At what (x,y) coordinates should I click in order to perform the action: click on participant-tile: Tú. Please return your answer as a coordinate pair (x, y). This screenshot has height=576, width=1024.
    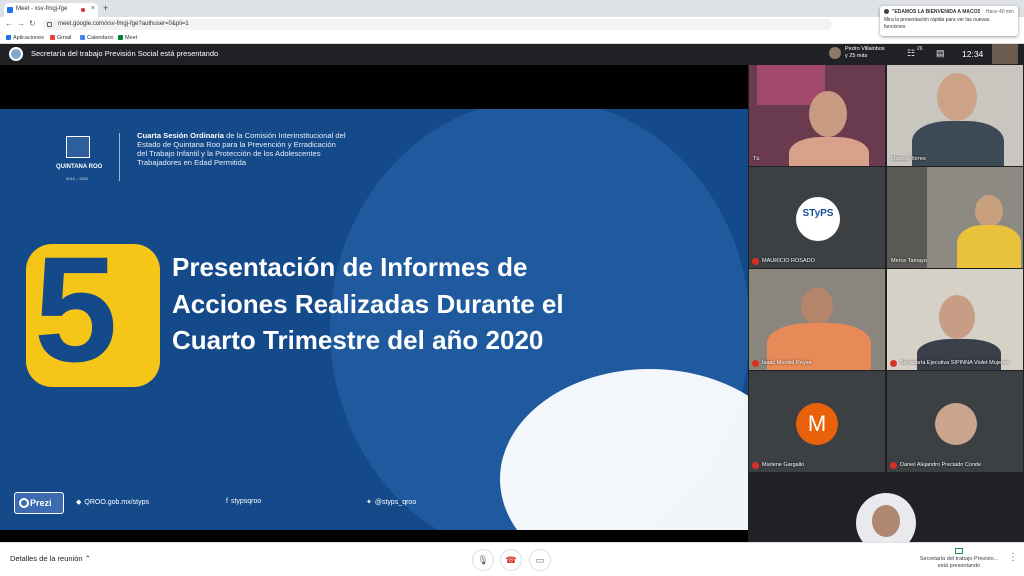
    Looking at the image, I should click on (817, 115).